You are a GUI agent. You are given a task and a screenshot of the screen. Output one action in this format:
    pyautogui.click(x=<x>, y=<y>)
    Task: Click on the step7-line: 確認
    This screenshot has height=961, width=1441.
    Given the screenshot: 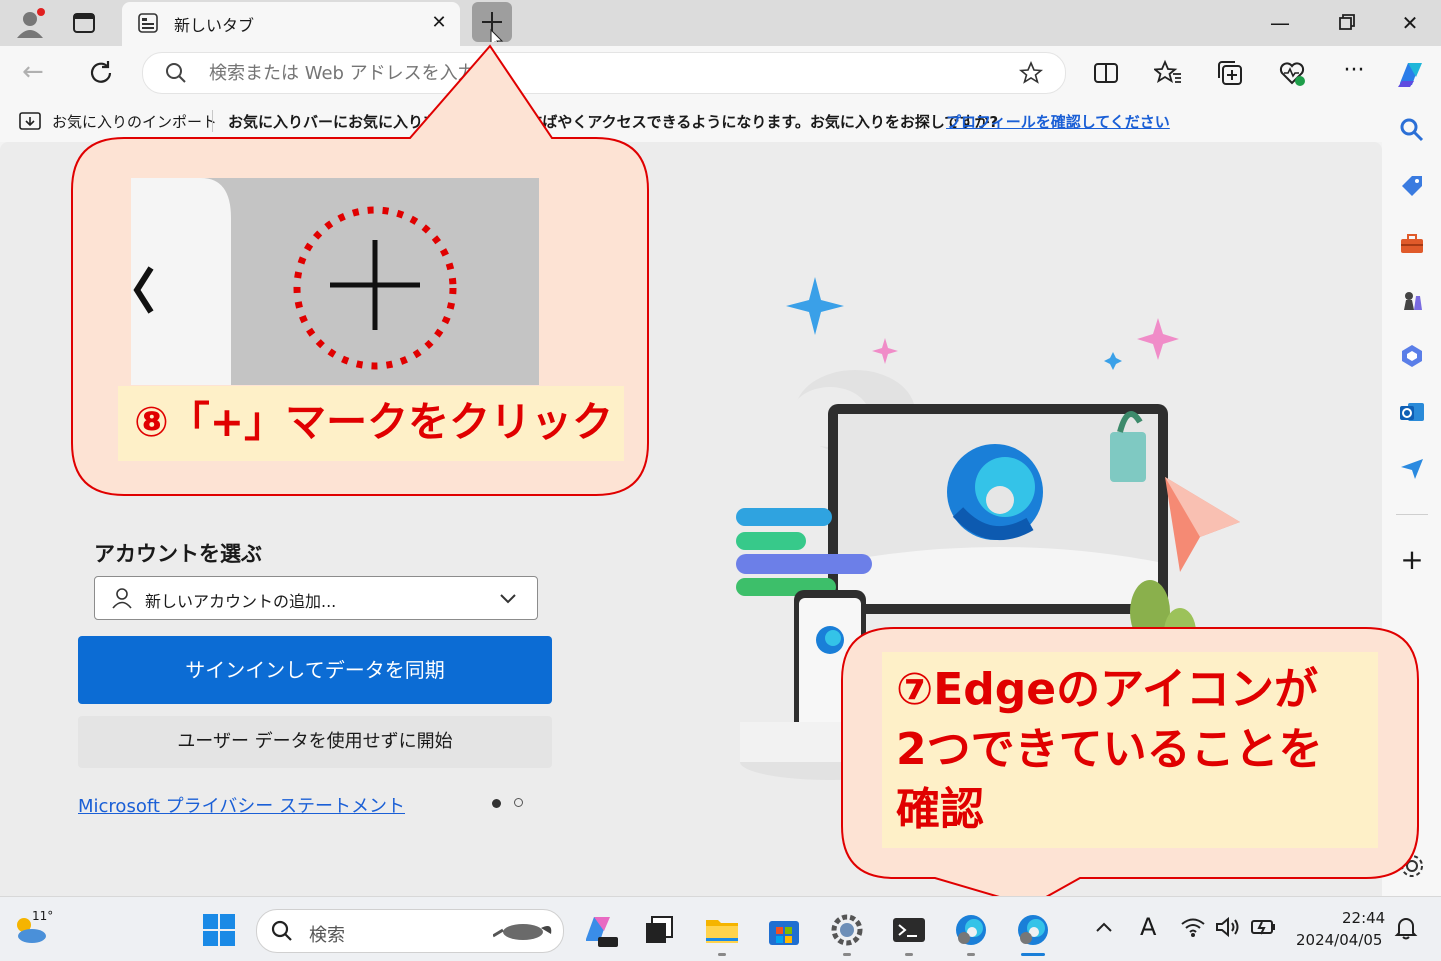 What is the action you would take?
    pyautogui.click(x=940, y=809)
    